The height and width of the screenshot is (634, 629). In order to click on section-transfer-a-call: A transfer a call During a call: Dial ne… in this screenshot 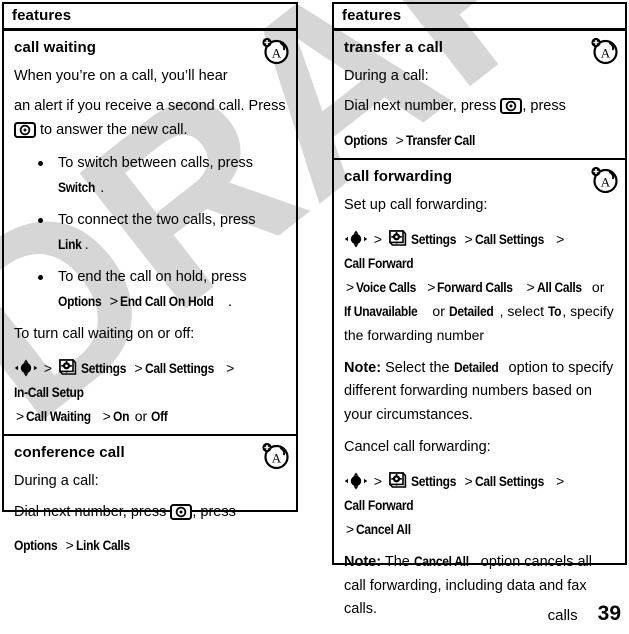, I will do `click(479, 94)`.